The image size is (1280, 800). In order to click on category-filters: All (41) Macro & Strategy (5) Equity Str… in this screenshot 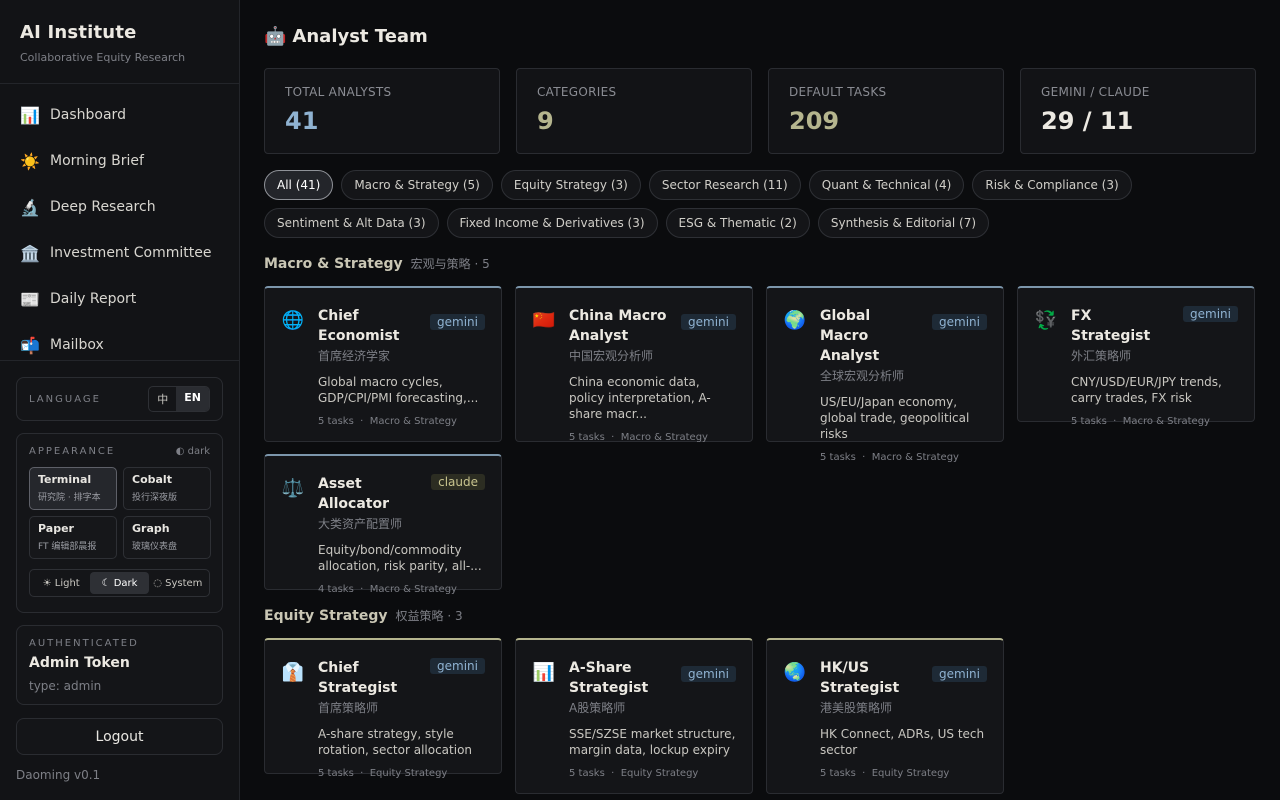, I will do `click(760, 204)`.